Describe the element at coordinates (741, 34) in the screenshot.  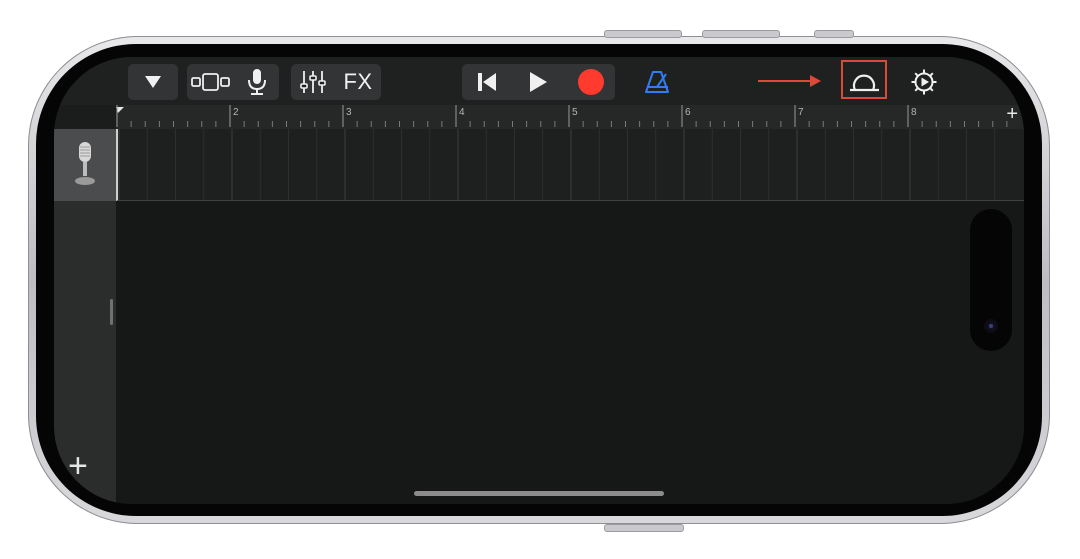
I see `volume-down-button` at that location.